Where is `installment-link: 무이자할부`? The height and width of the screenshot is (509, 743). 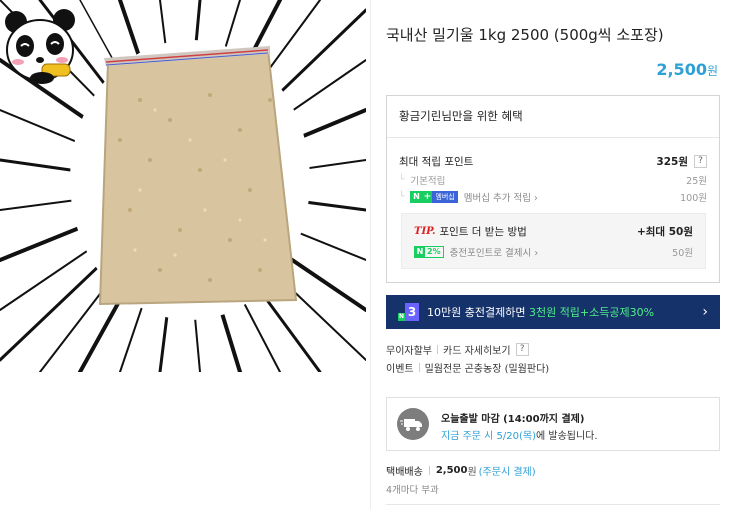 installment-link: 무이자할부 is located at coordinates (409, 349).